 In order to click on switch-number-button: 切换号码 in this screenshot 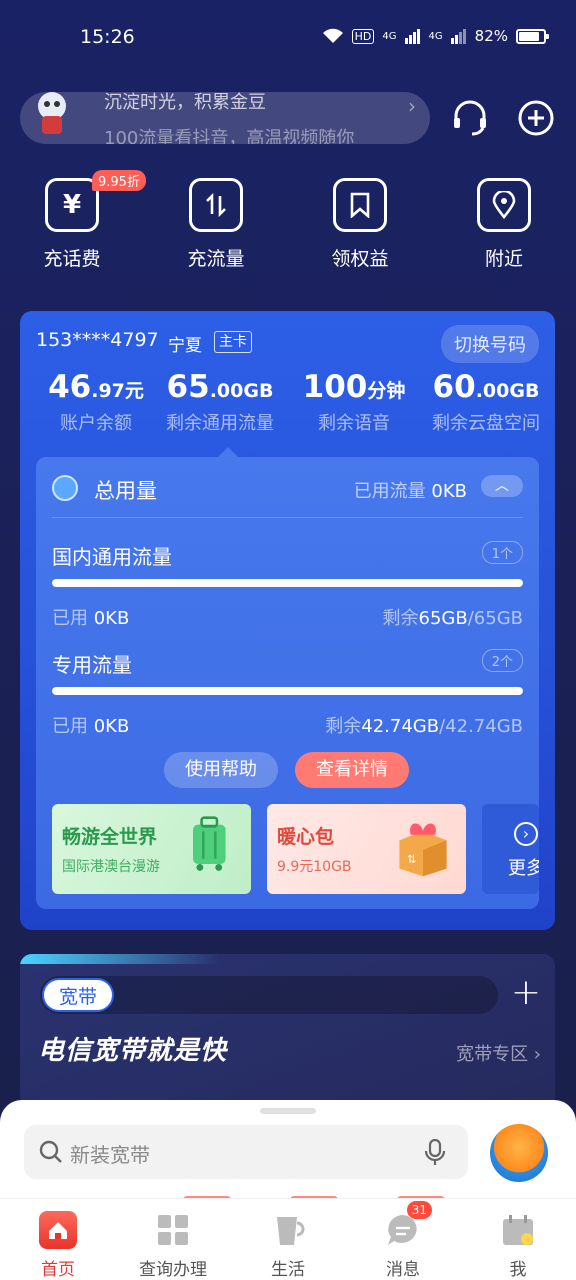, I will do `click(490, 344)`.